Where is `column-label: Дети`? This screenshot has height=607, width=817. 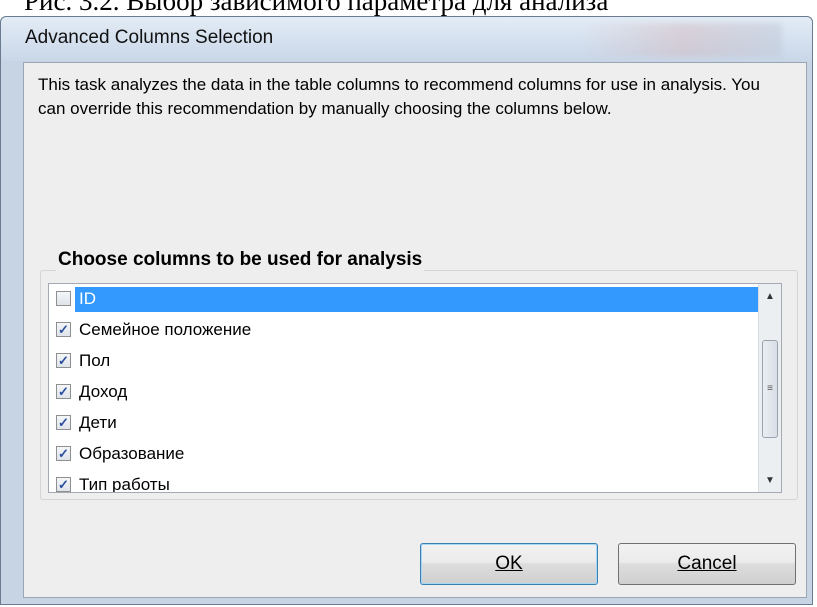
column-label: Дети is located at coordinates (98, 422).